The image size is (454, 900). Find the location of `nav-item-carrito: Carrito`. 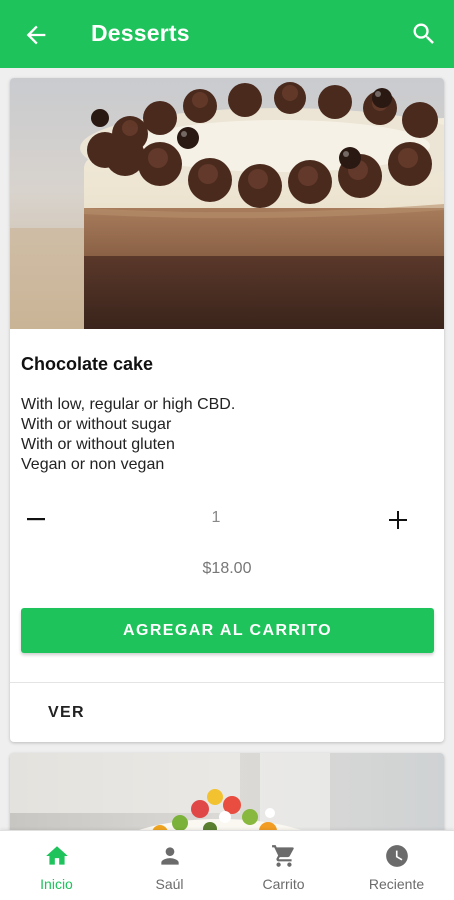

nav-item-carrito: Carrito is located at coordinates (283, 865).